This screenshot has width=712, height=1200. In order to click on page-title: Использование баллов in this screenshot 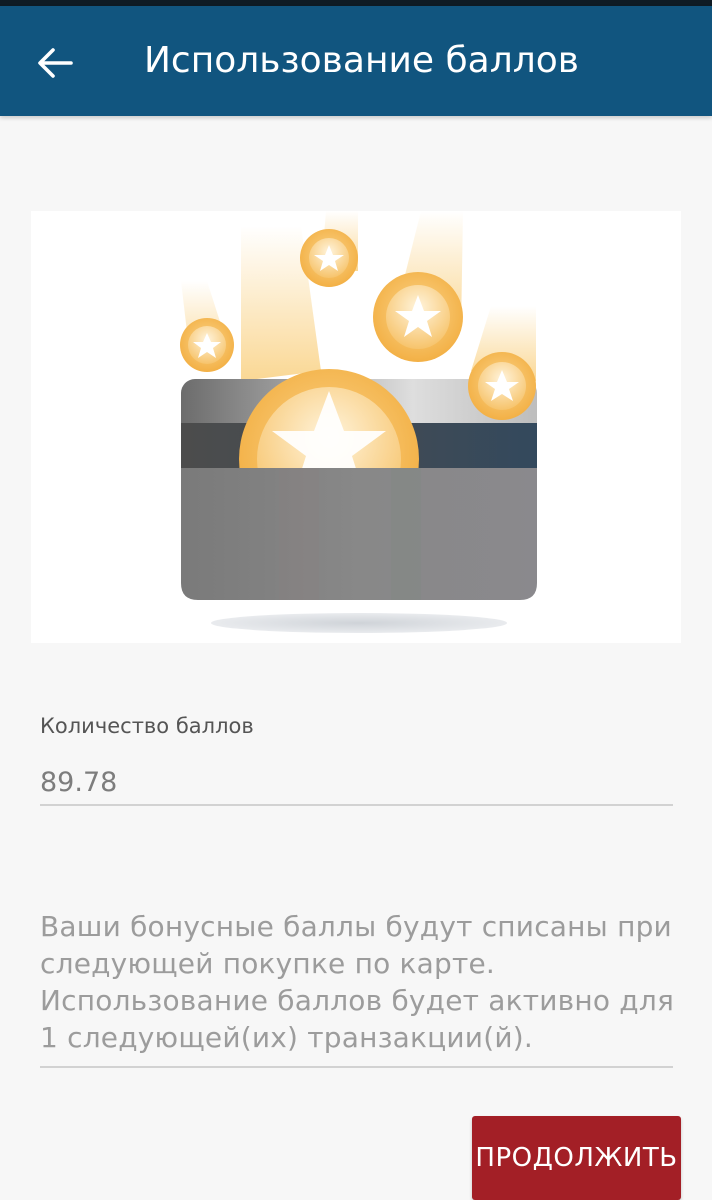, I will do `click(362, 60)`.